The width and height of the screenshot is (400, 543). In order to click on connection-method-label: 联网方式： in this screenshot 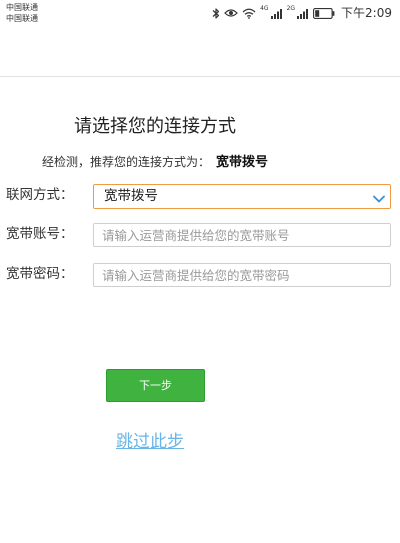, I will do `click(40, 195)`.